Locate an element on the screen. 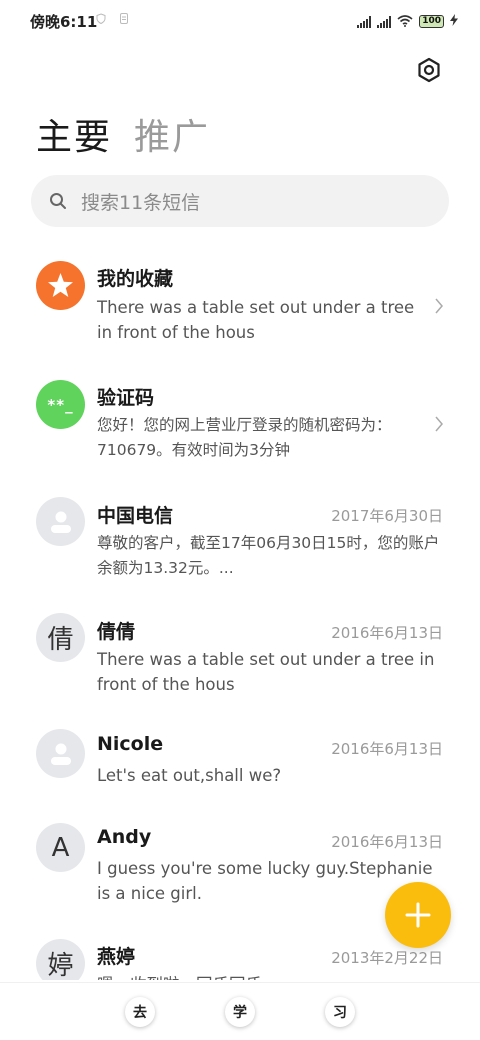 The height and width of the screenshot is (1040, 480). bottom-bar: 去 学 习 is located at coordinates (240, 1011).